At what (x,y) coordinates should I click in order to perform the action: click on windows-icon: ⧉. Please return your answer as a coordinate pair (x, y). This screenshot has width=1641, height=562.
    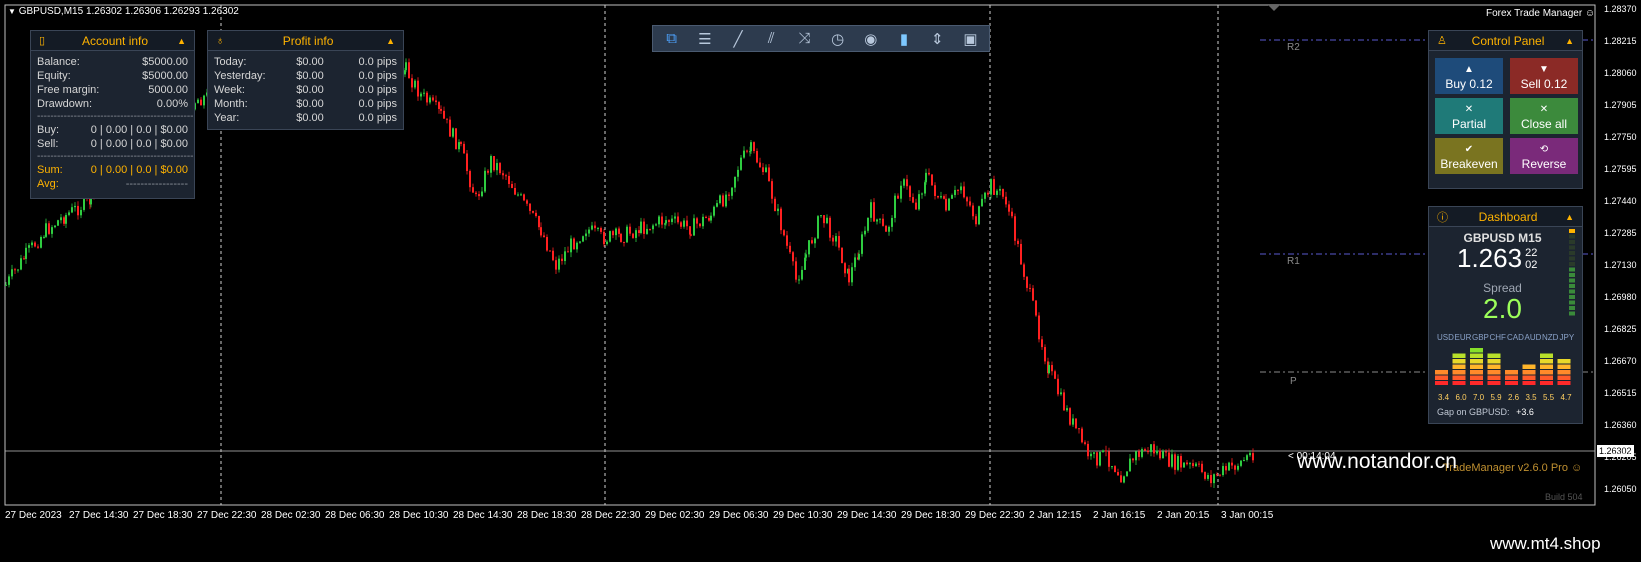
    Looking at the image, I should click on (671, 38).